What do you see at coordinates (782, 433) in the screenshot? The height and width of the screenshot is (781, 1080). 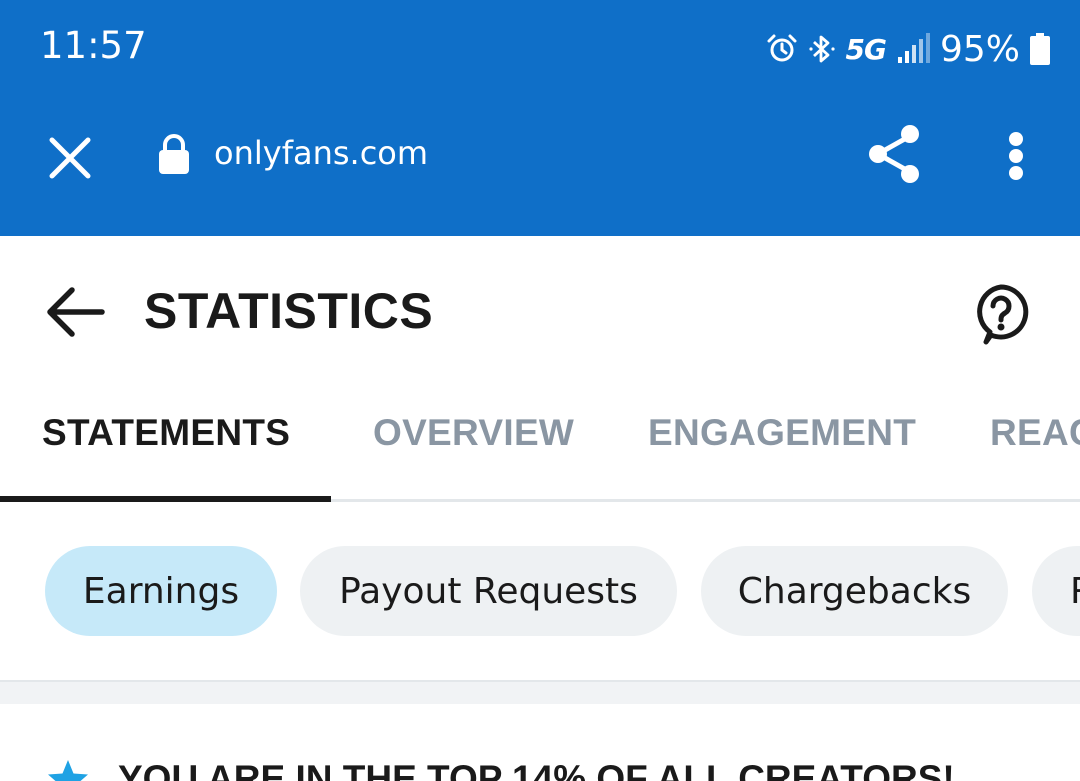 I see `tab-engagement: ENGAGEMENT` at bounding box center [782, 433].